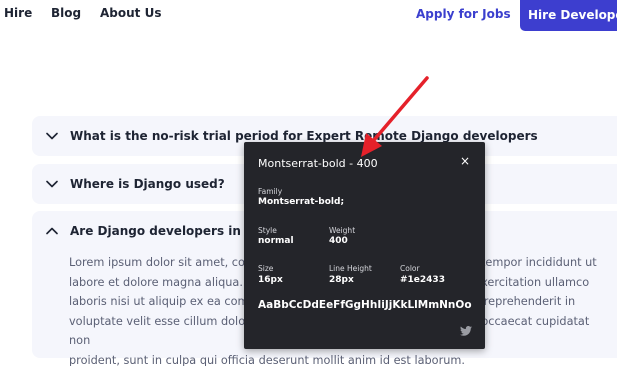  What do you see at coordinates (52, 231) in the screenshot?
I see `chevron-up-icon` at bounding box center [52, 231].